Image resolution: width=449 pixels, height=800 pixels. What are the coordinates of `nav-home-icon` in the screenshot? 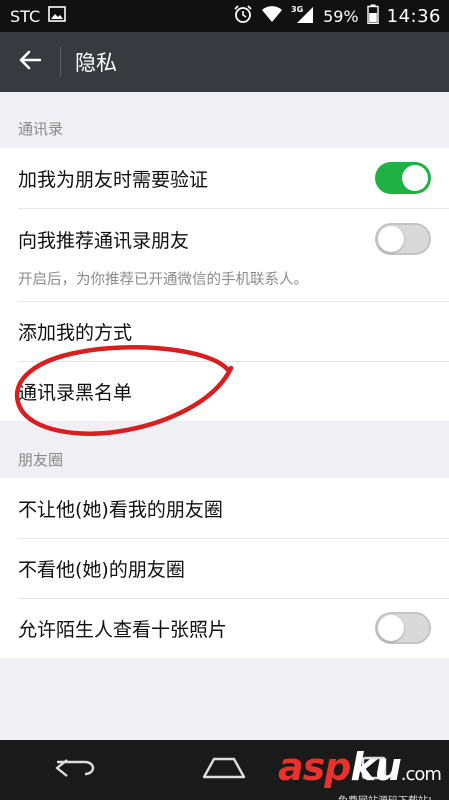 It's located at (224, 770).